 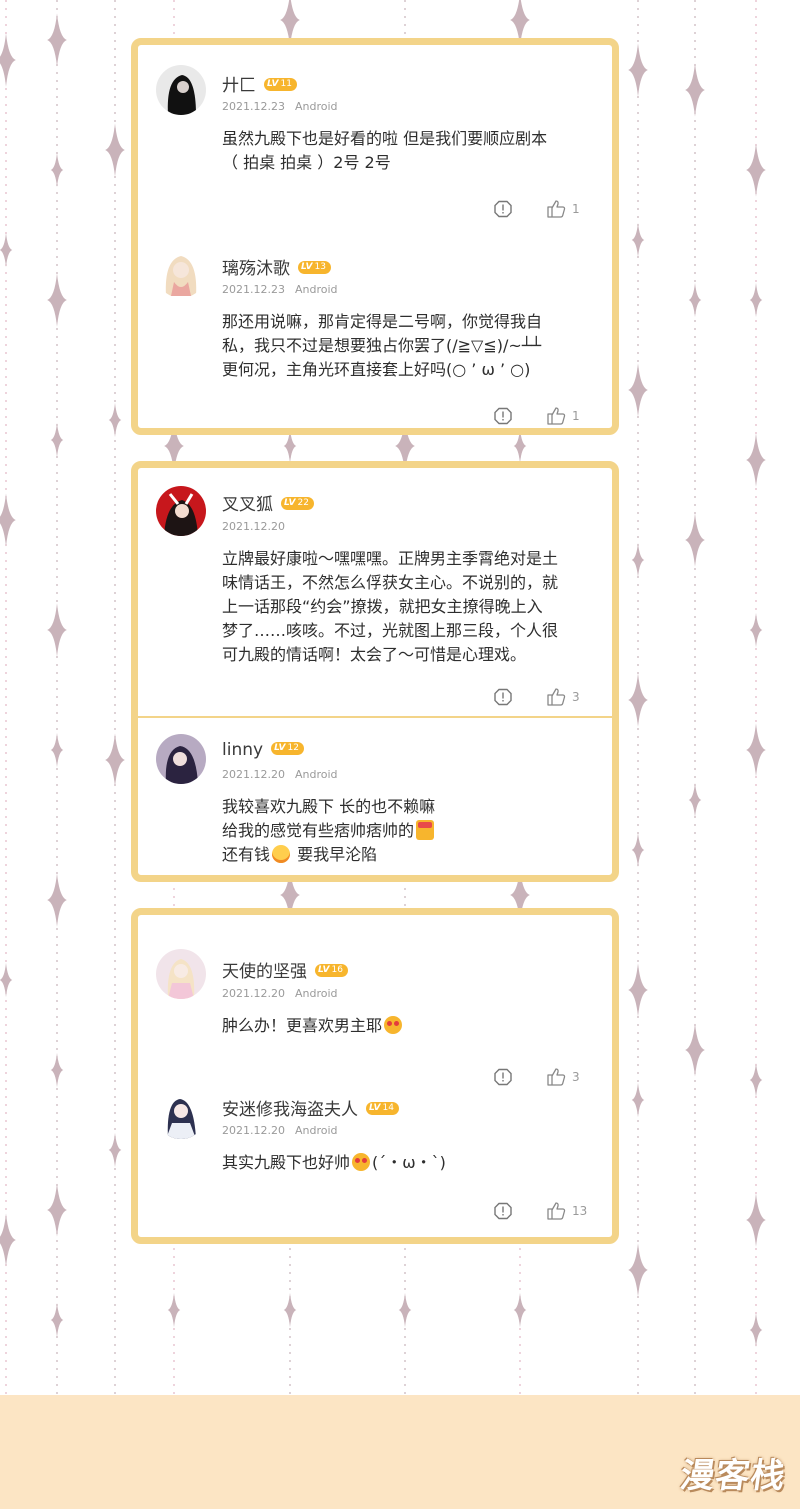 What do you see at coordinates (580, 1211) in the screenshot?
I see `like-count: 13` at bounding box center [580, 1211].